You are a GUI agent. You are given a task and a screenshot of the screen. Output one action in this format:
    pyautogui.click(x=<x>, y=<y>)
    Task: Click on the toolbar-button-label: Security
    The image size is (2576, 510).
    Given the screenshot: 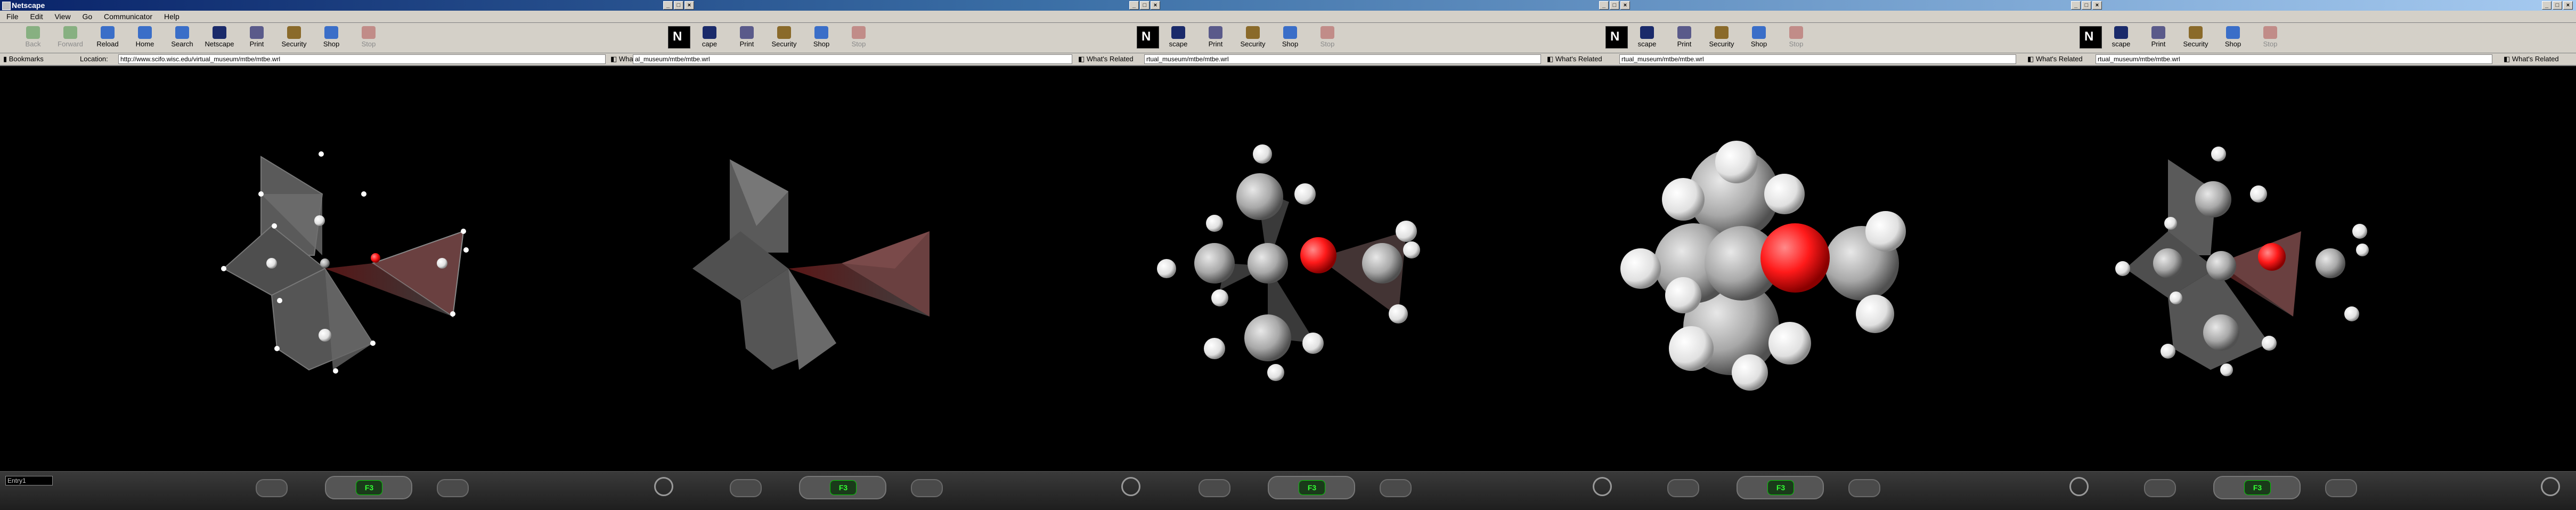 What is the action you would take?
    pyautogui.click(x=2195, y=44)
    